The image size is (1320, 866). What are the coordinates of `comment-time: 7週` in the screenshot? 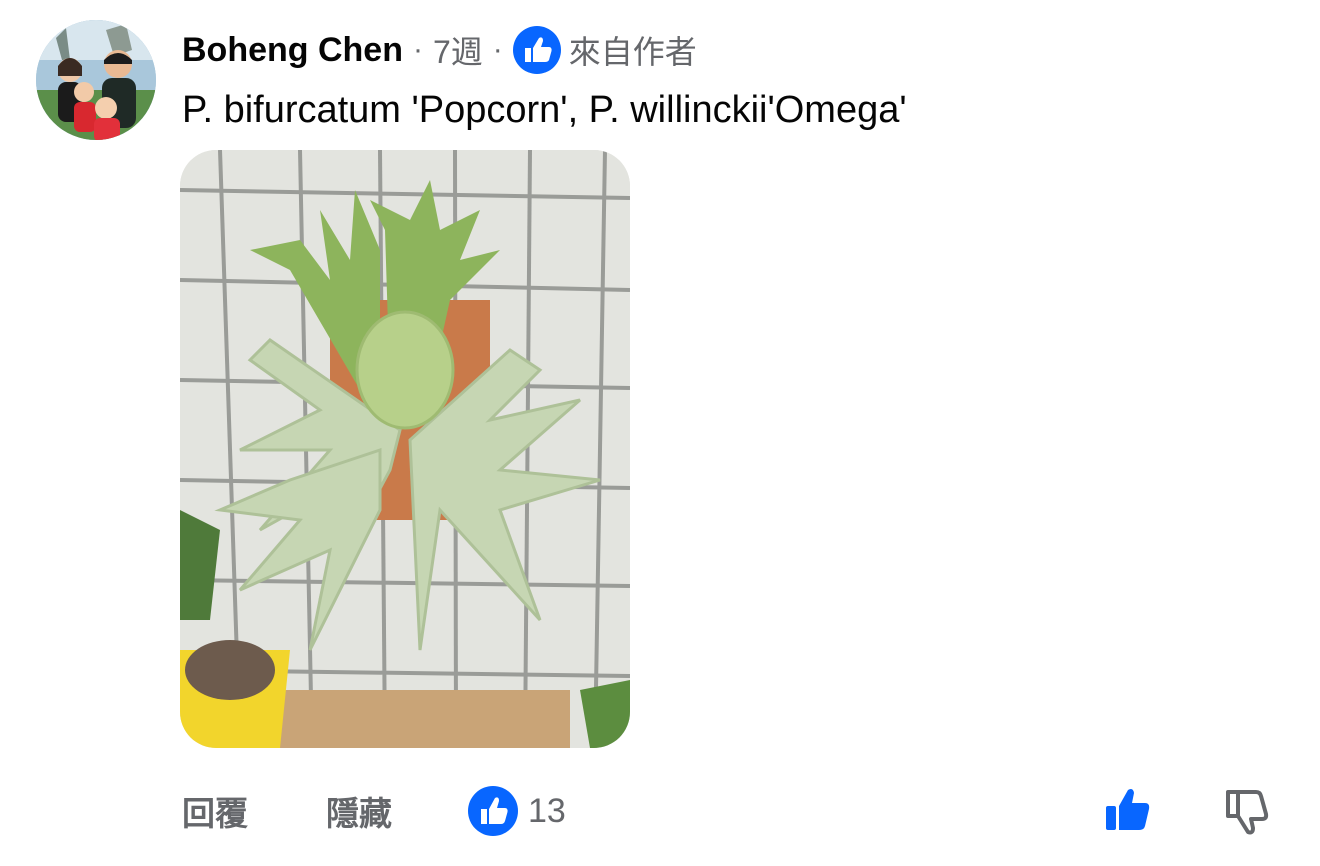 It's located at (458, 50).